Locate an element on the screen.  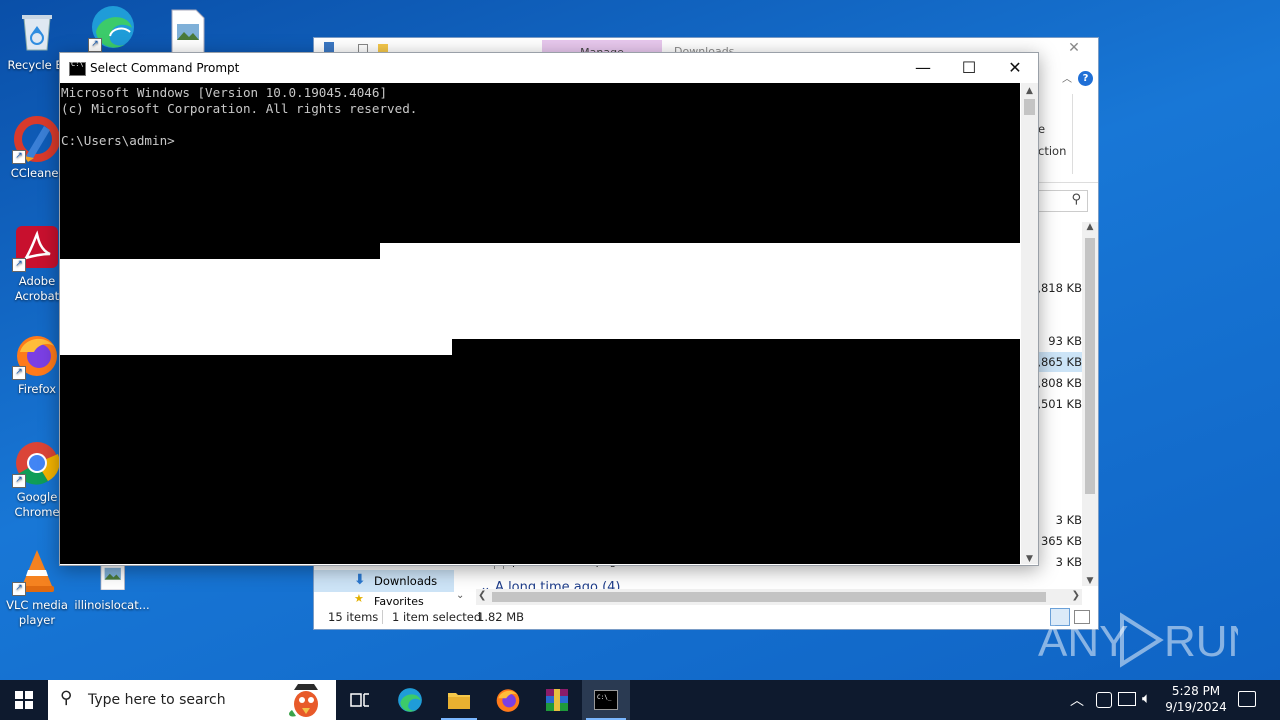
file-size: 93 KB is located at coordinates (1065, 341).